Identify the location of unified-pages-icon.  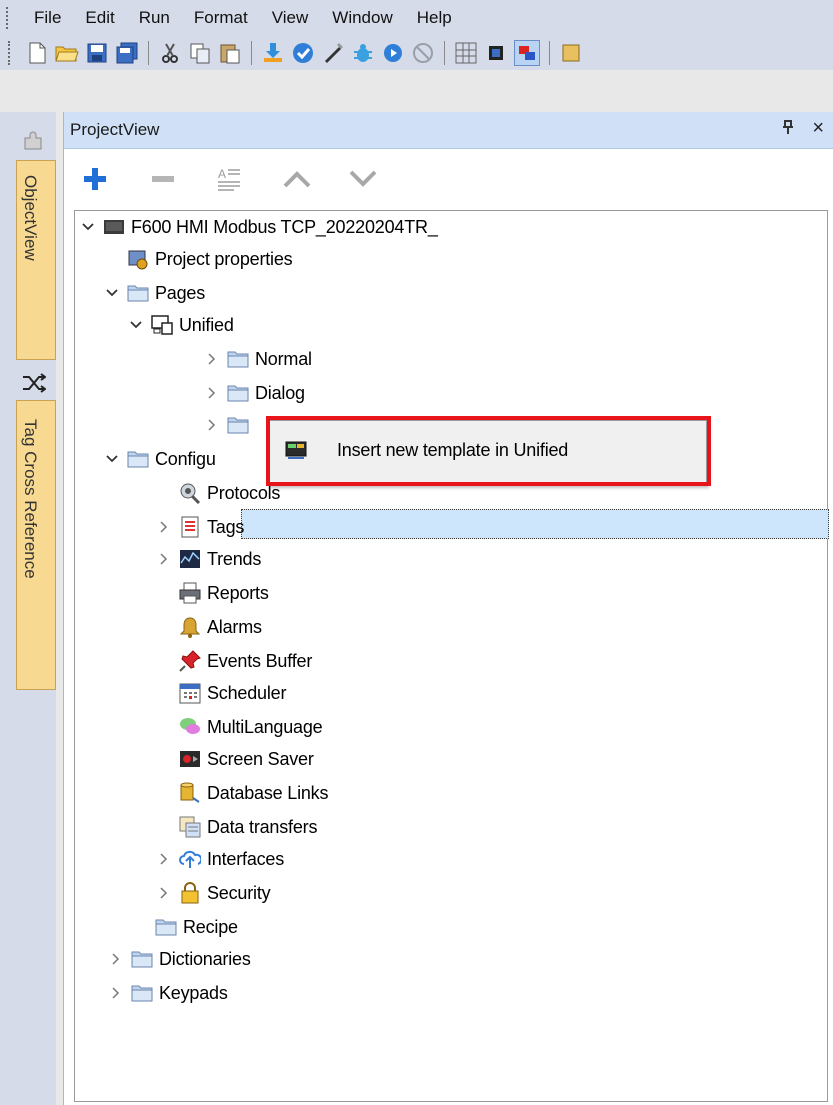
(162, 325).